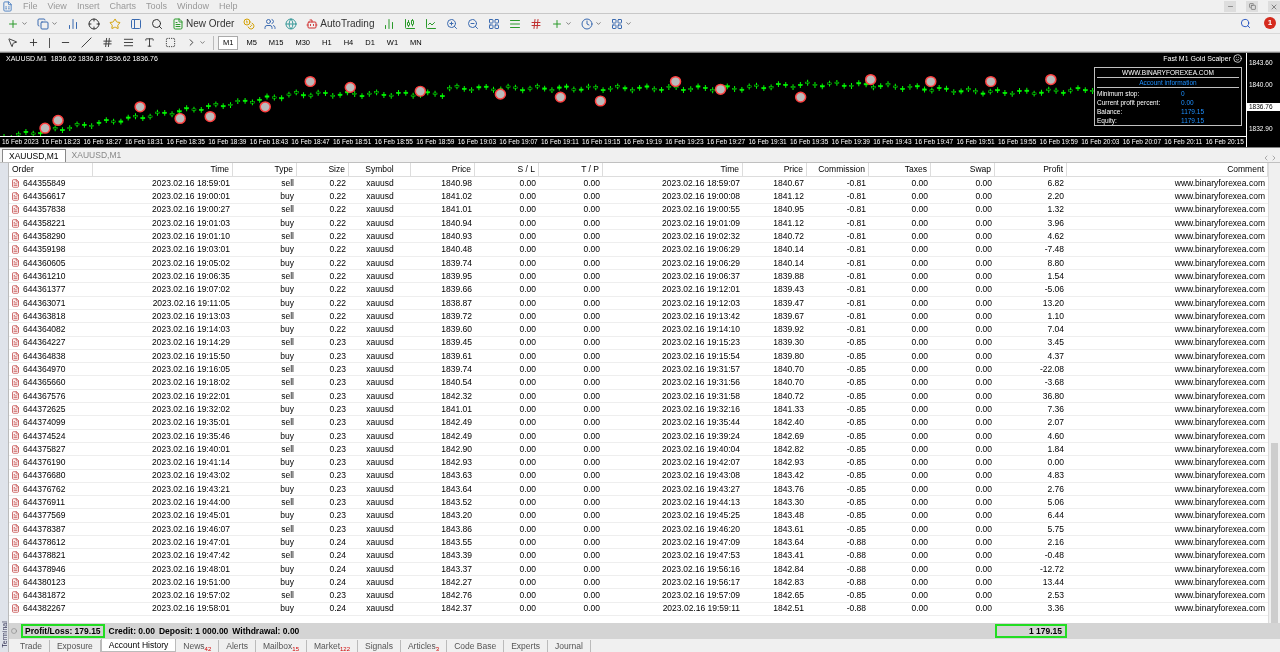 This screenshot has height=652, width=1280. I want to click on table-cell-text: 1.10, so click(1055, 316).